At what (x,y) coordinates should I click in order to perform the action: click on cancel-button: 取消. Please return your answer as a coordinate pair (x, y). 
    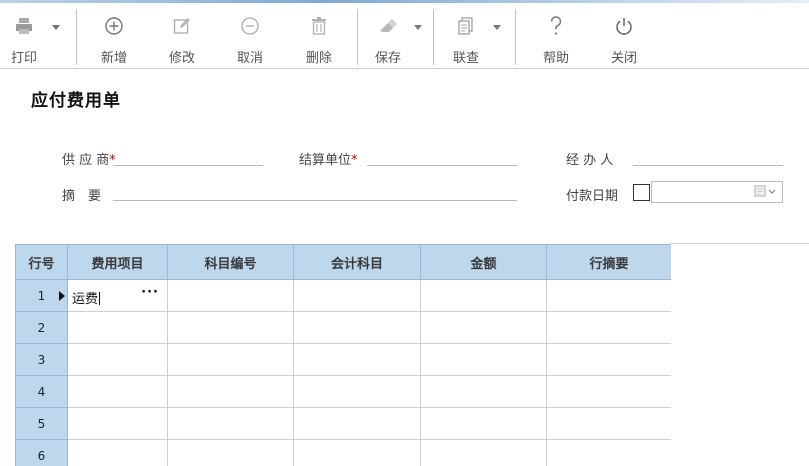
    Looking at the image, I should click on (250, 40).